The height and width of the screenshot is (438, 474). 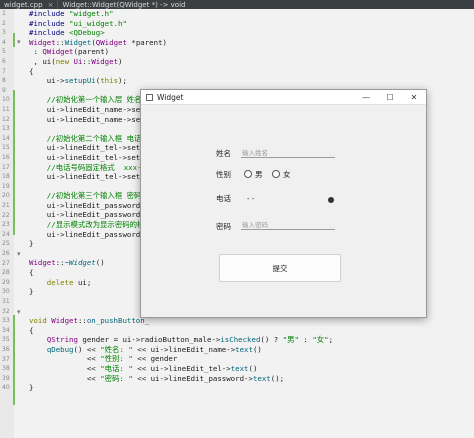 I want to click on symbol-selector: Widget::Widget(QWidget *) -> void, so click(x=123, y=4).